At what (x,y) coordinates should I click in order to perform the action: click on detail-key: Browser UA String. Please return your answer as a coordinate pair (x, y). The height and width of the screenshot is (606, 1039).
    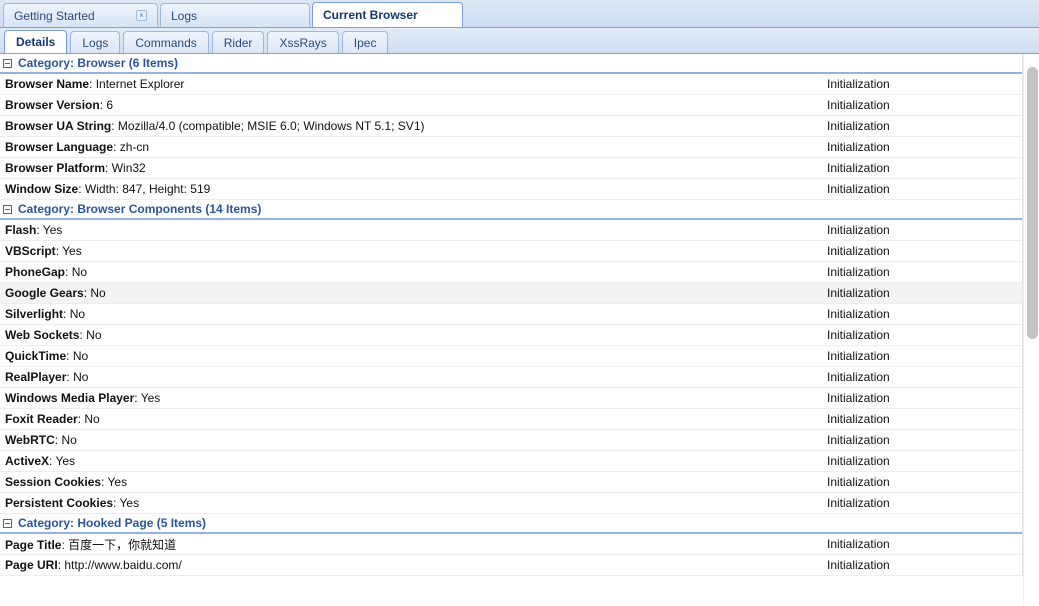
    Looking at the image, I should click on (58, 126).